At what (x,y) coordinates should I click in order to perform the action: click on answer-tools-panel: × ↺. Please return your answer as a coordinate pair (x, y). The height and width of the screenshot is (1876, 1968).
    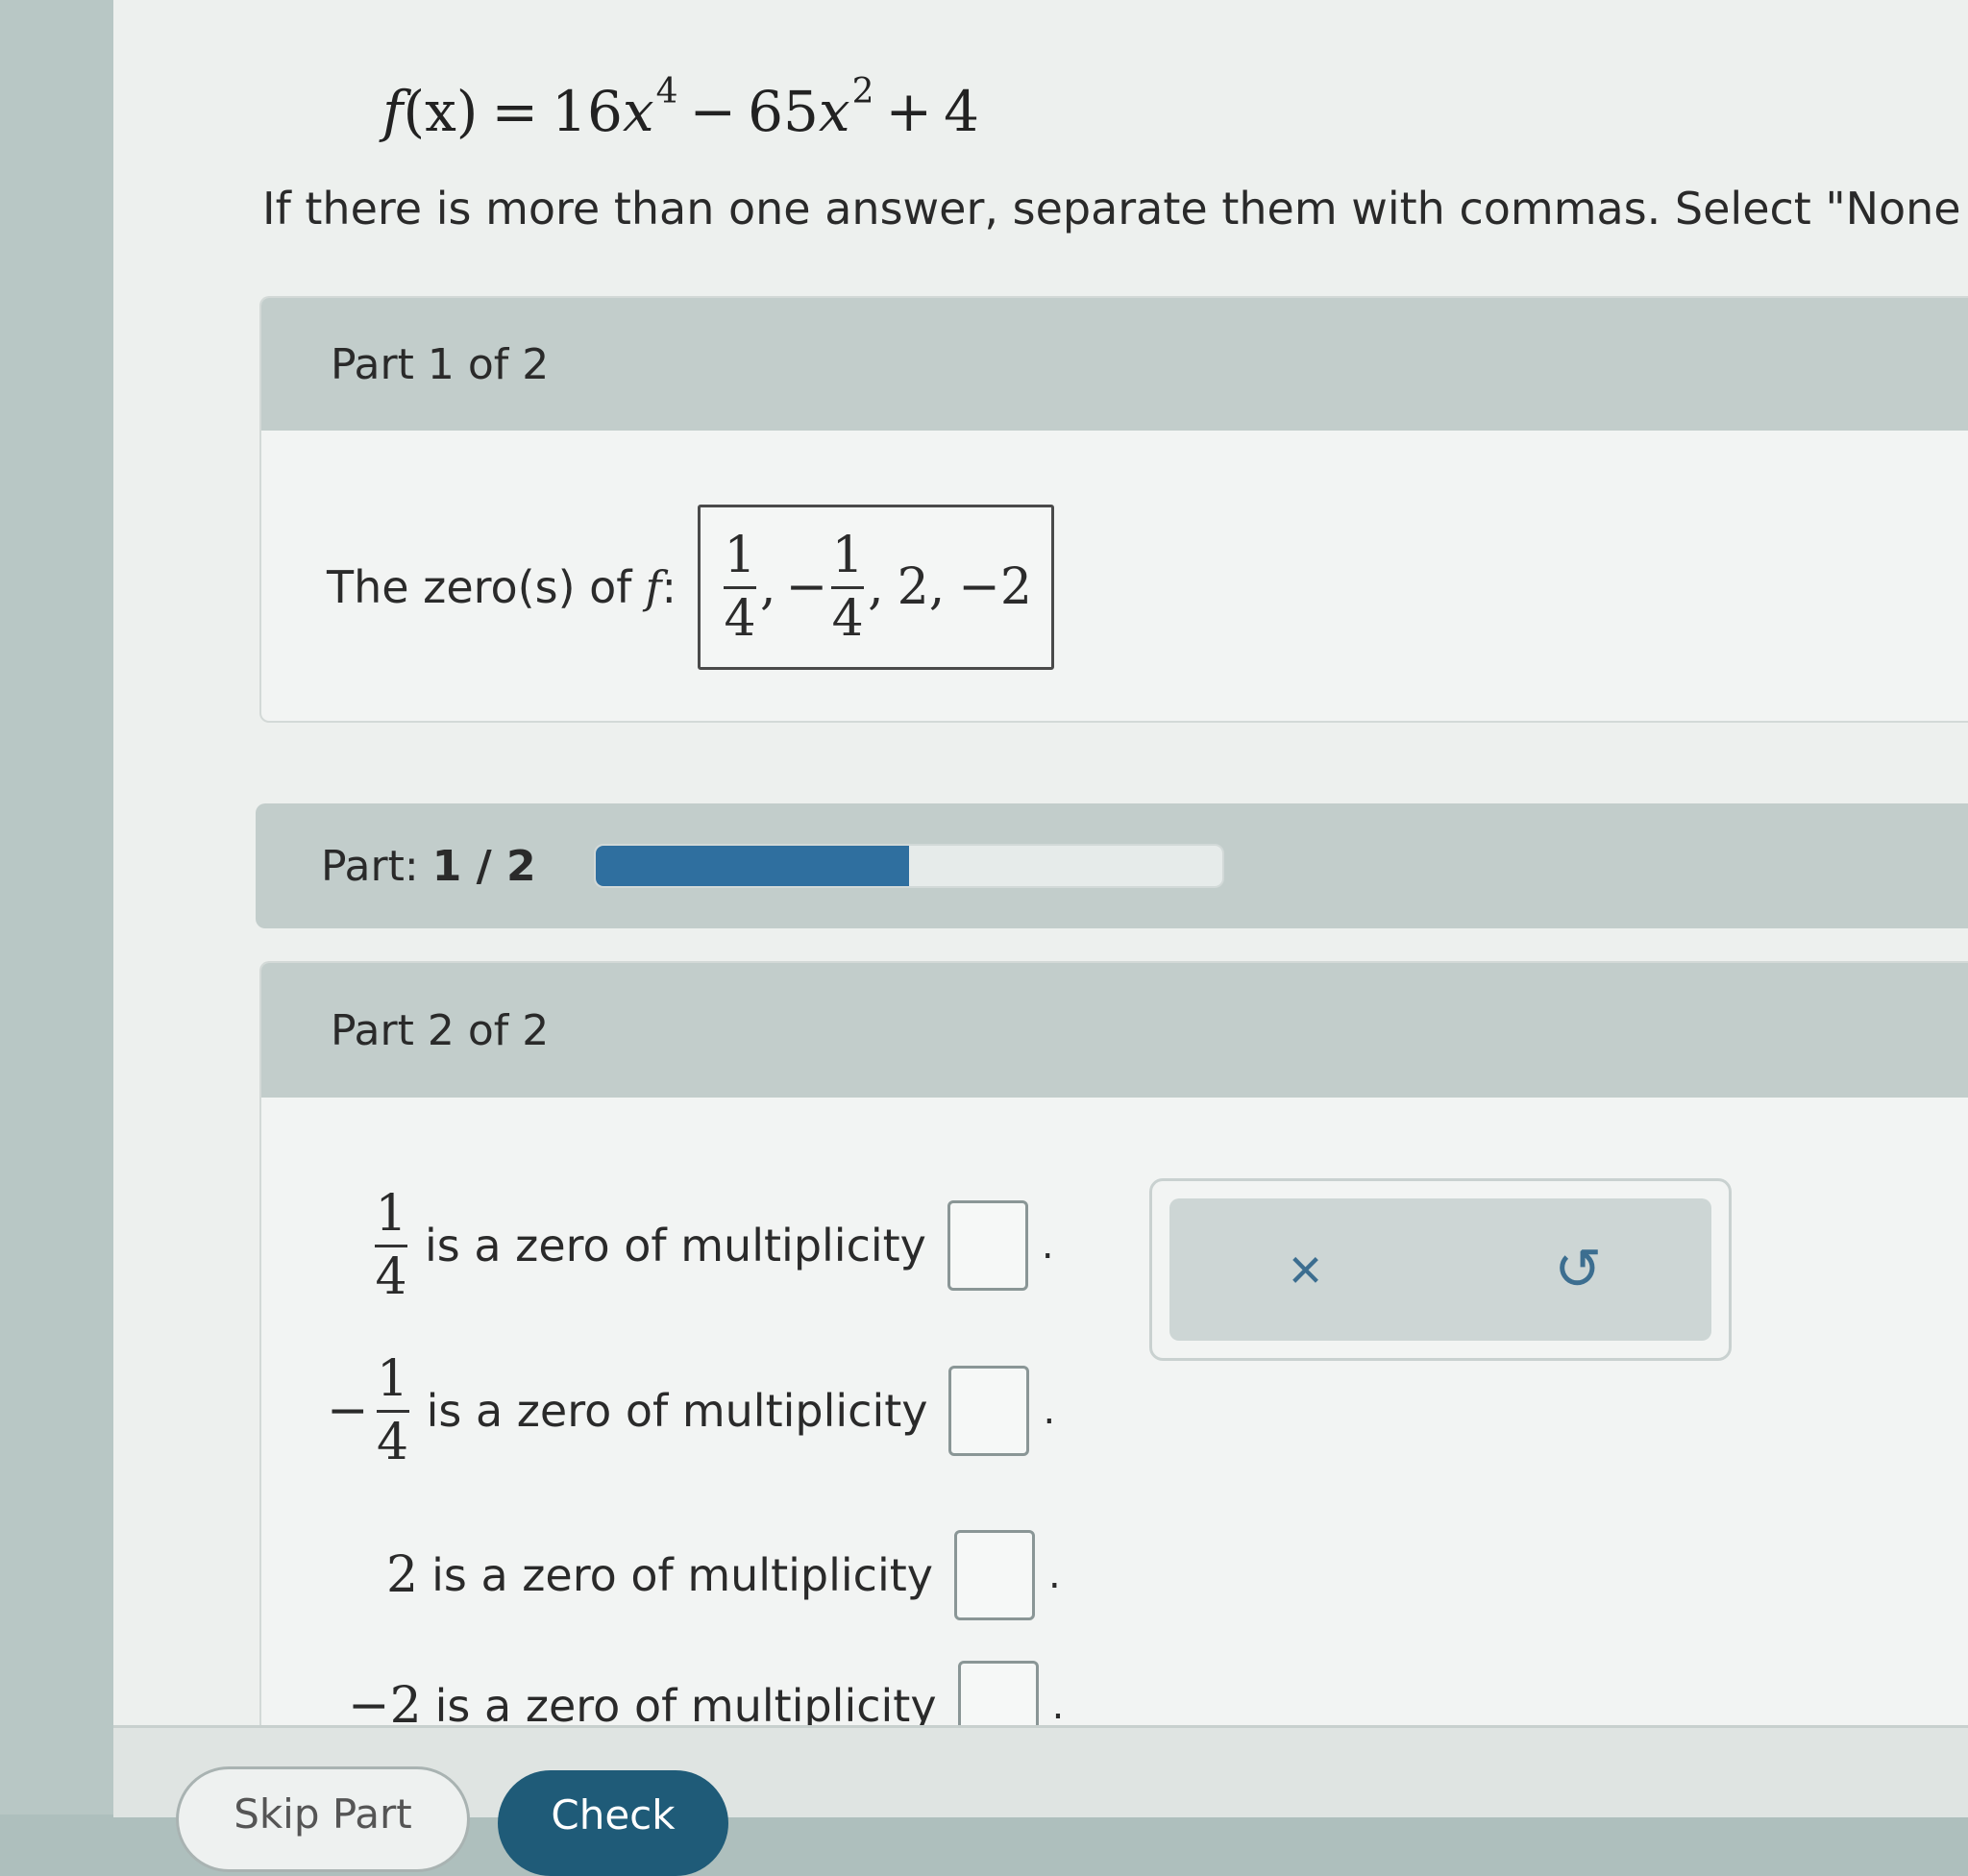
    Looking at the image, I should click on (1441, 1269).